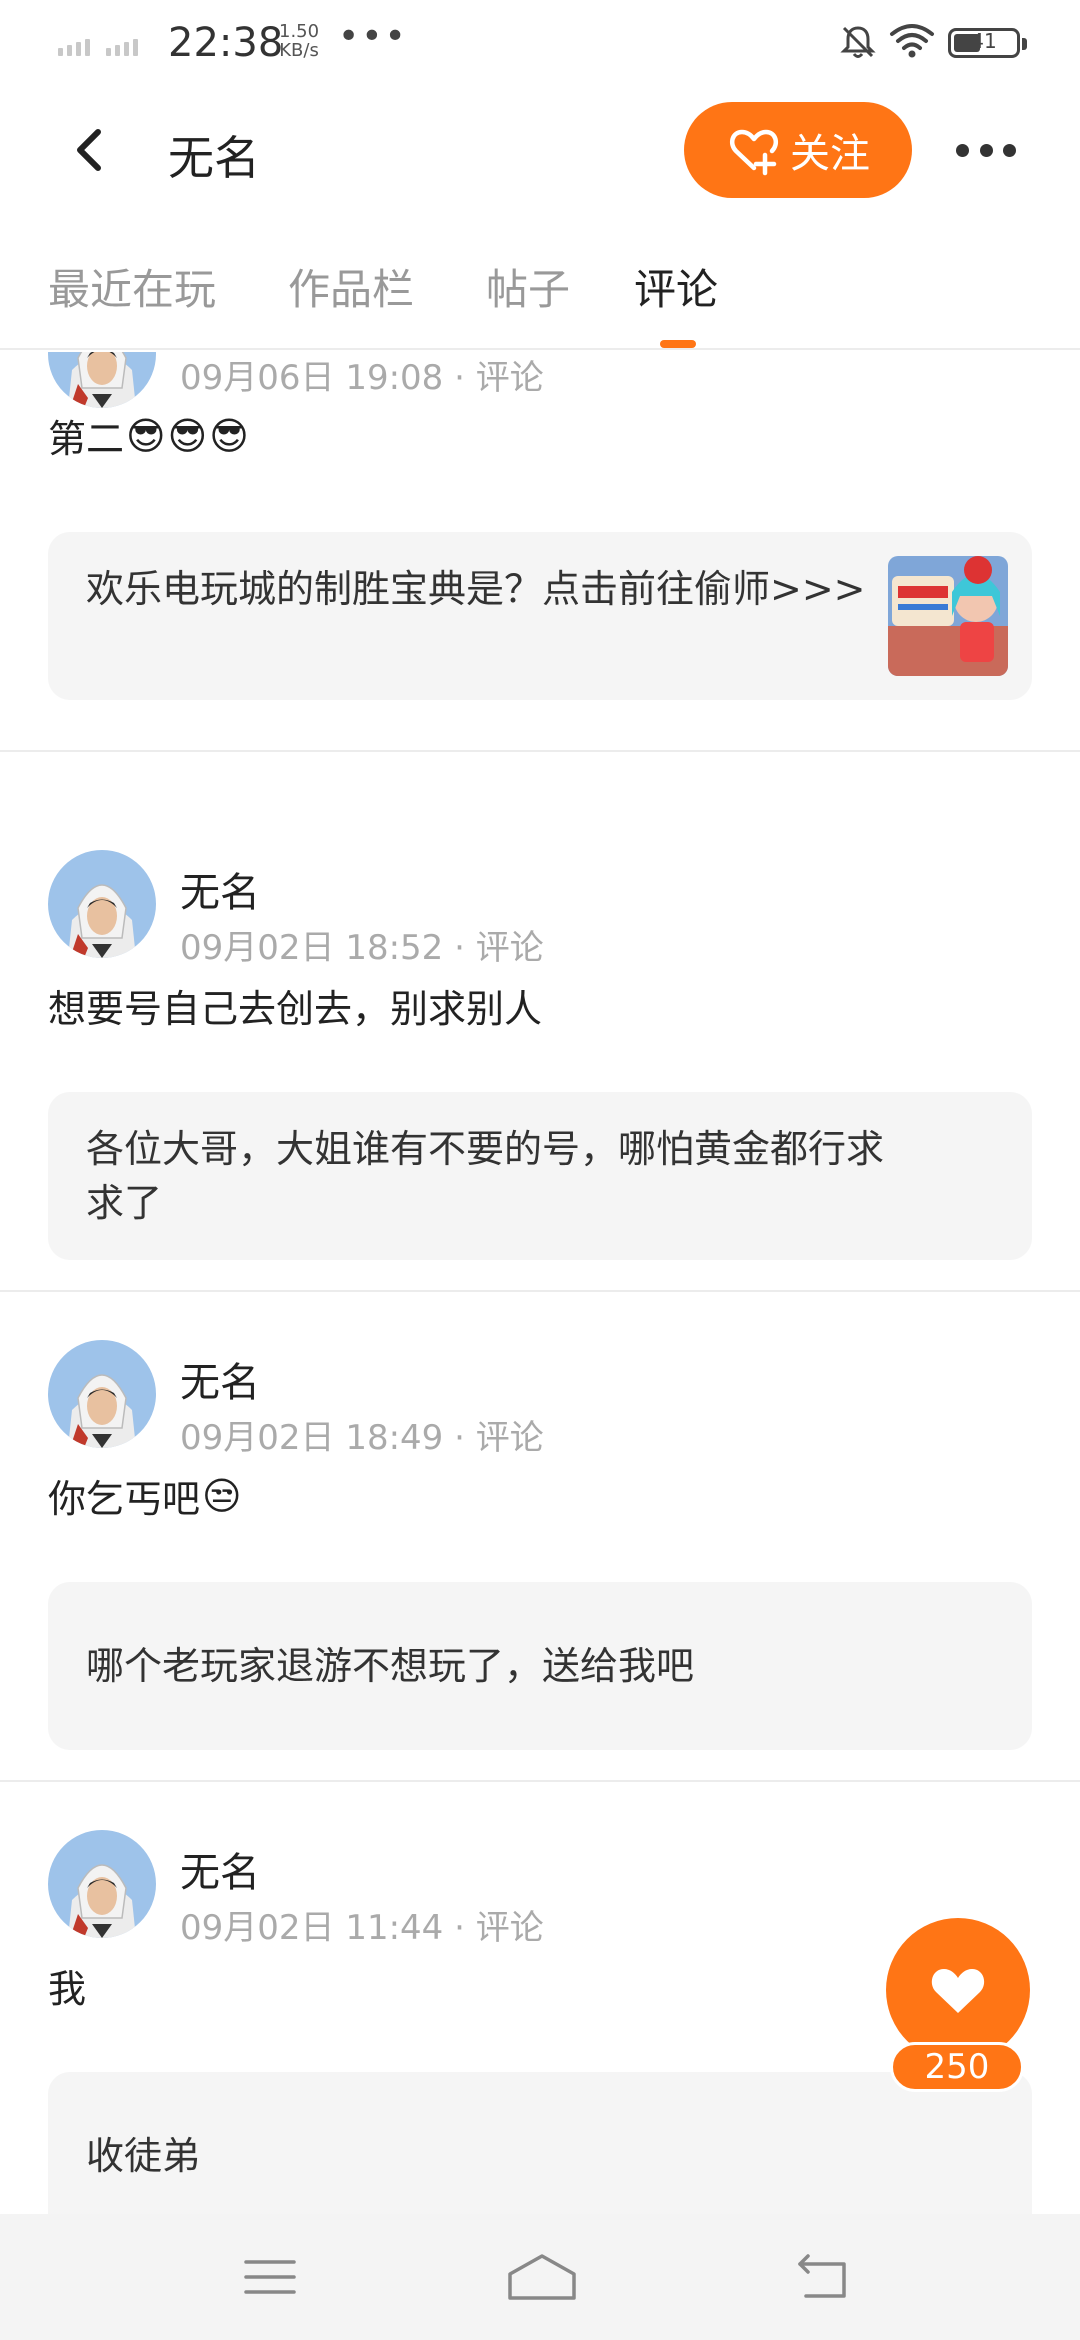 The height and width of the screenshot is (2340, 1080). What do you see at coordinates (132, 286) in the screenshot?
I see `tab-recently-played: 最近在玩` at bounding box center [132, 286].